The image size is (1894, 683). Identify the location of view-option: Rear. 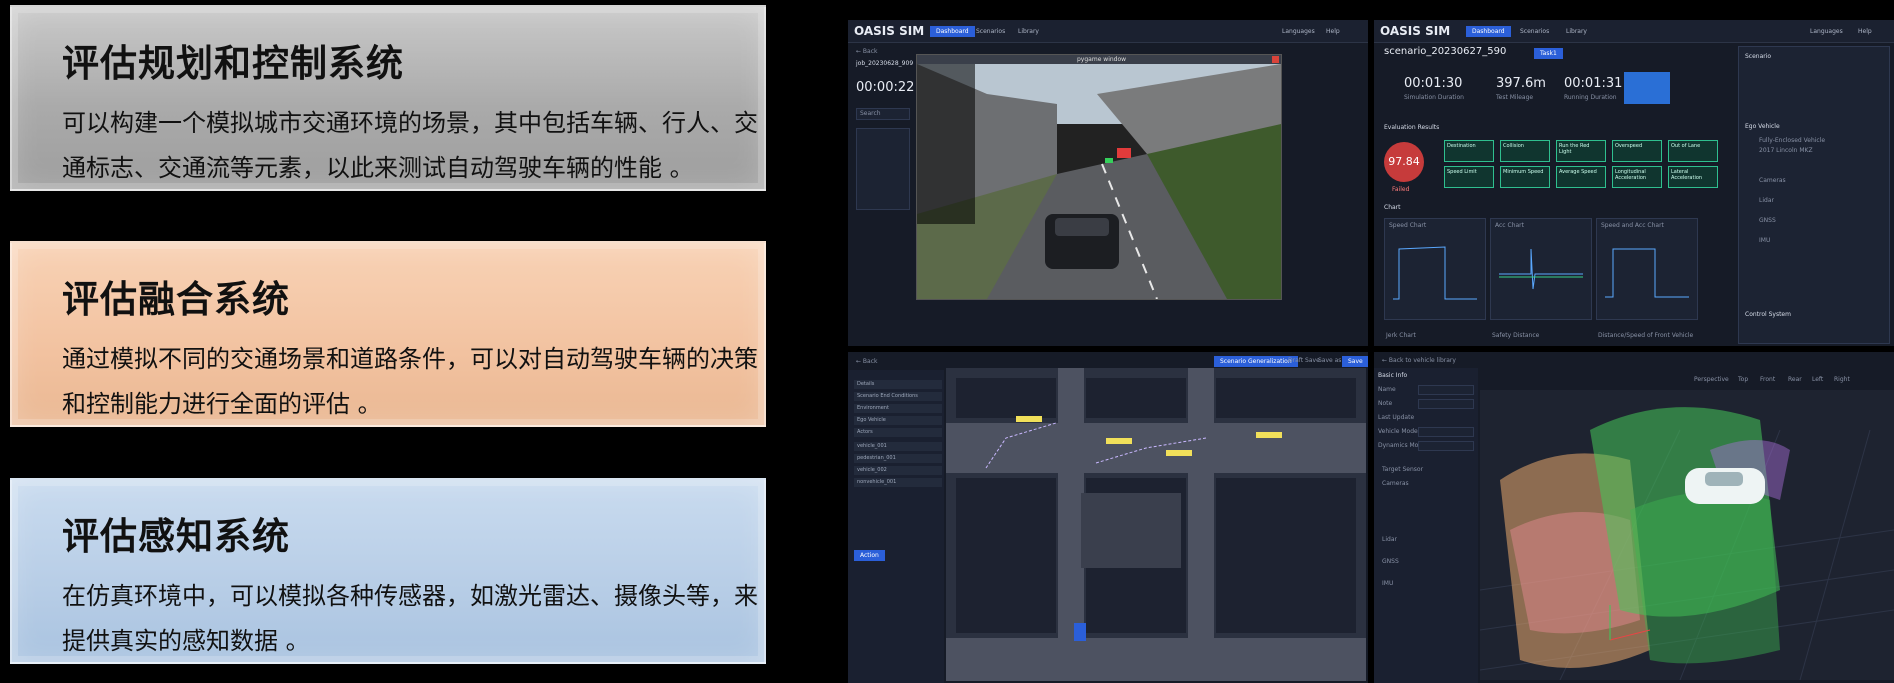
(1795, 379).